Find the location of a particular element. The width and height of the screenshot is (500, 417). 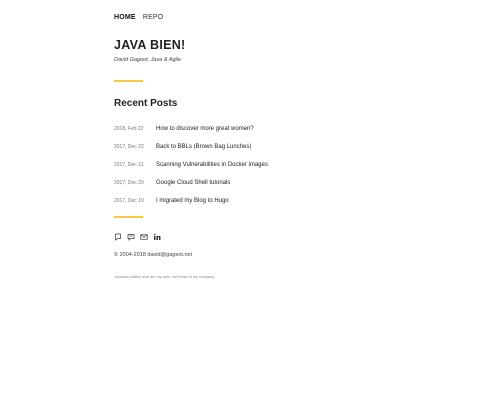

post-date: 2018, Feb 22 is located at coordinates (129, 129).